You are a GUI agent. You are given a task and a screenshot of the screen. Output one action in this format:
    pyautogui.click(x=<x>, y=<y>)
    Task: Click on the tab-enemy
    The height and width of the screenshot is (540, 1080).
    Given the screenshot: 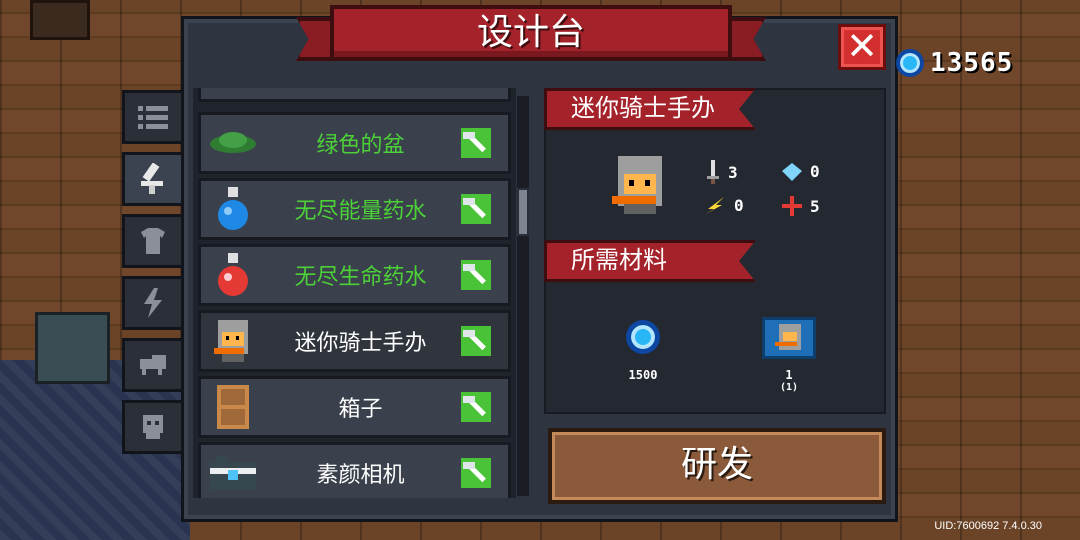 What is the action you would take?
    pyautogui.click(x=153, y=427)
    